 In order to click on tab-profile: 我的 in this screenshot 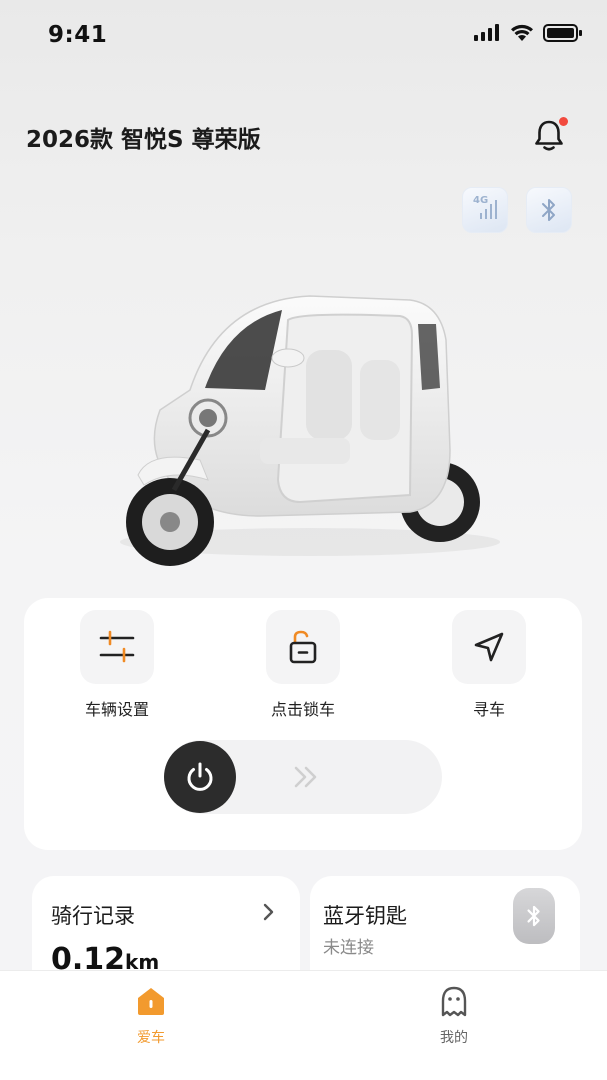, I will do `click(454, 1016)`.